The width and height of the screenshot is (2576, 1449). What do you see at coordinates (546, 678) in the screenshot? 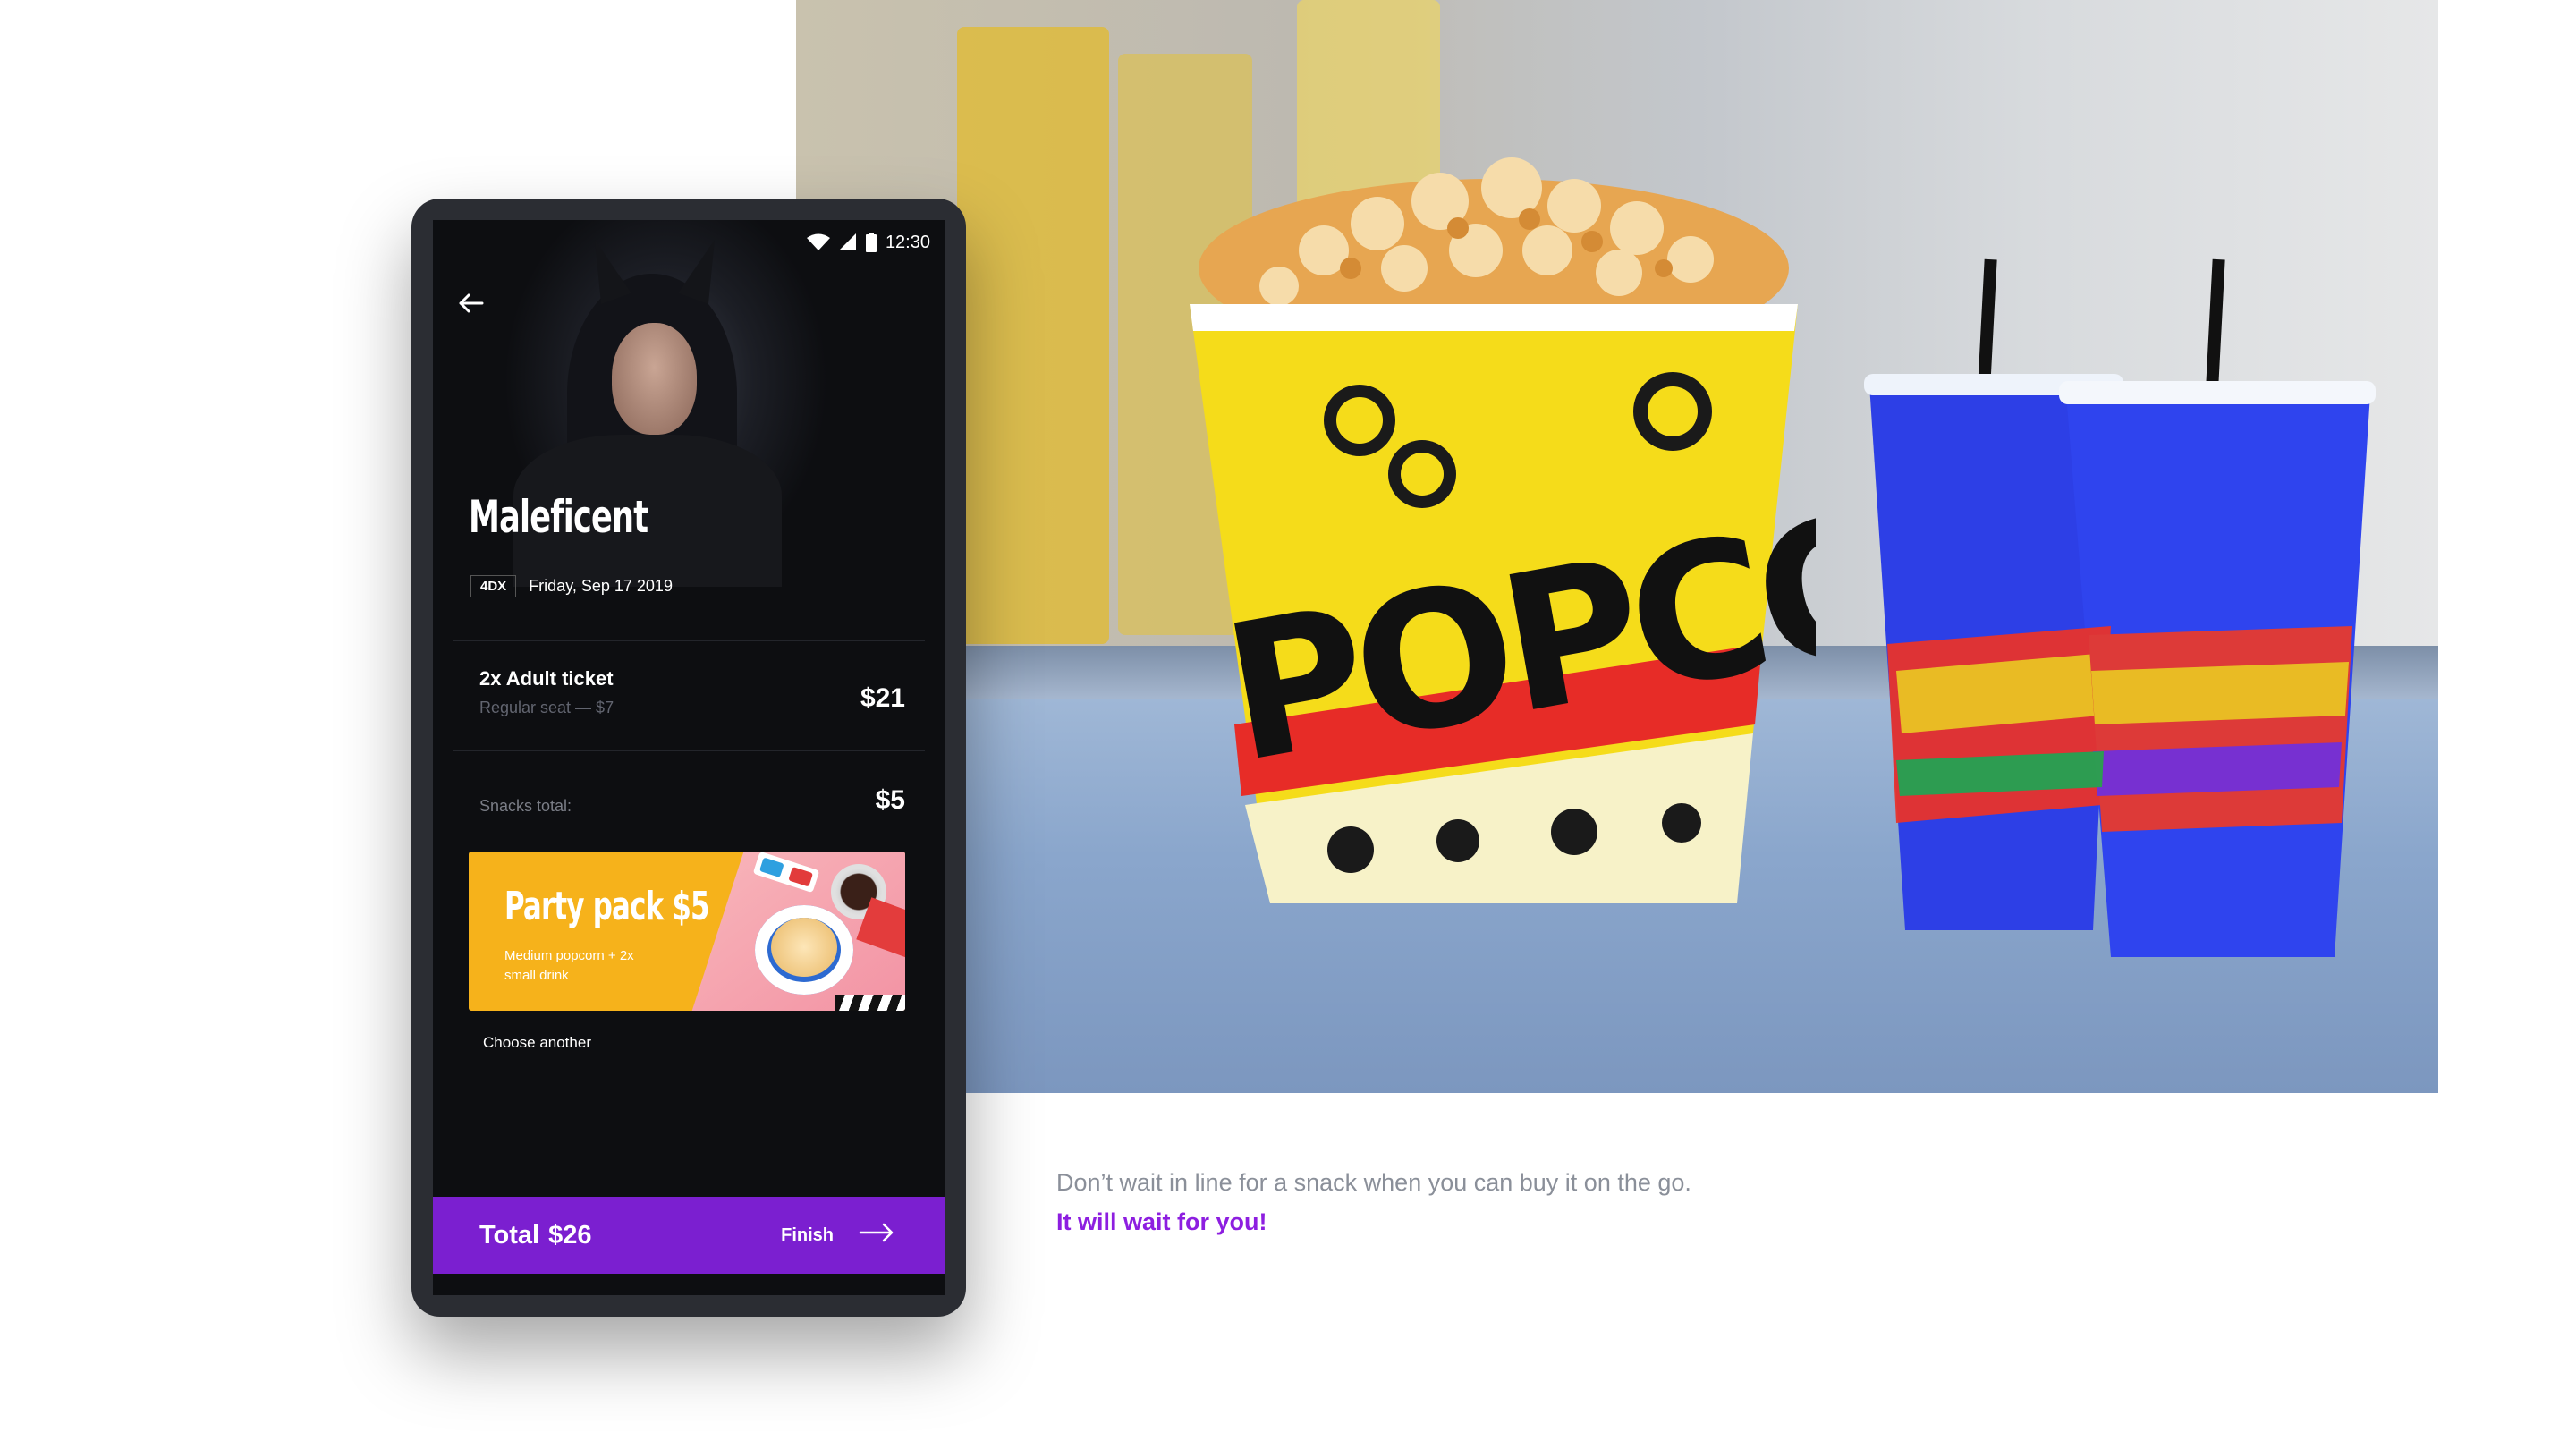
I see `ticket-title: 2x Adult ticket` at bounding box center [546, 678].